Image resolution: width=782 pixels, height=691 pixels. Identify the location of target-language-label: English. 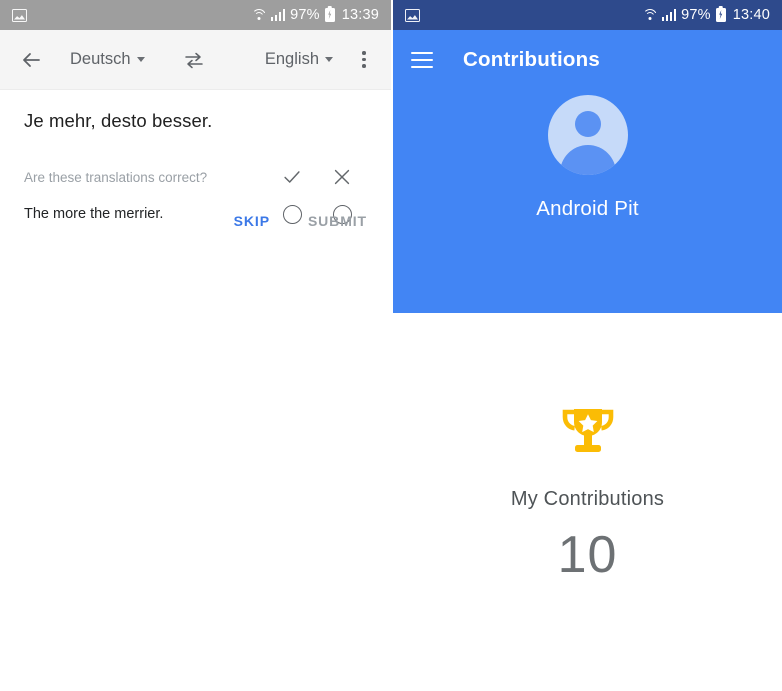
(291, 59).